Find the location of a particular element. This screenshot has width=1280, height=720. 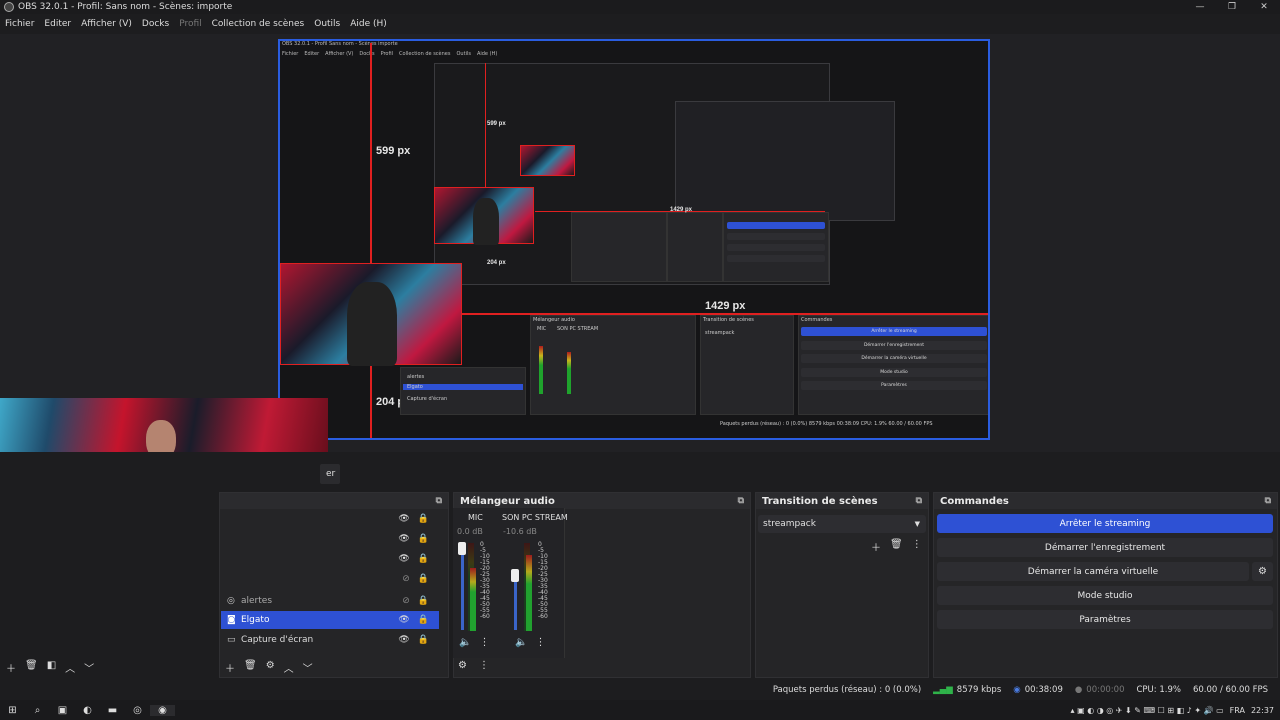

camera-icon: ◙ is located at coordinates (231, 620).